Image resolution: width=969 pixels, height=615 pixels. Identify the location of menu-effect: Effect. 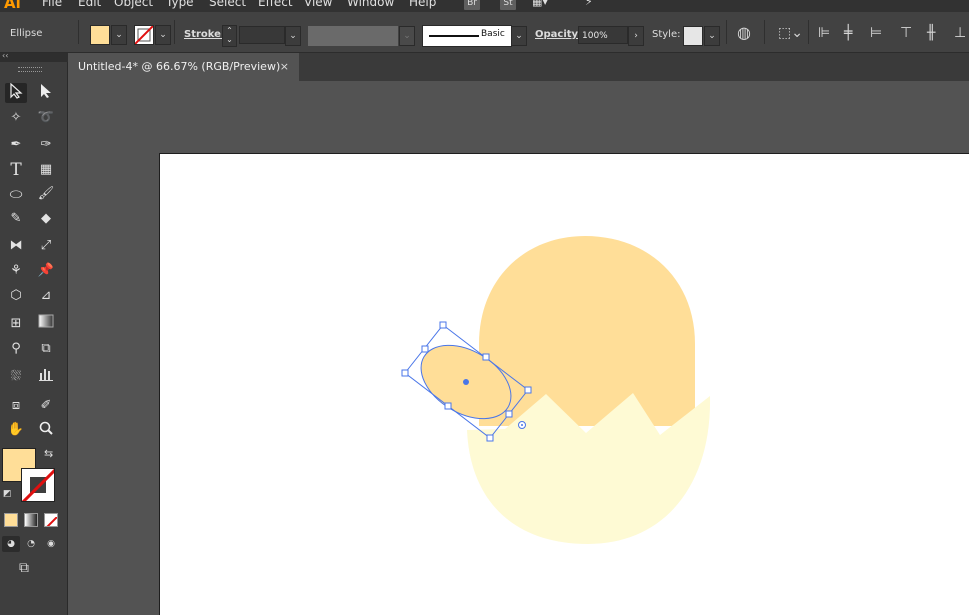
(275, 4).